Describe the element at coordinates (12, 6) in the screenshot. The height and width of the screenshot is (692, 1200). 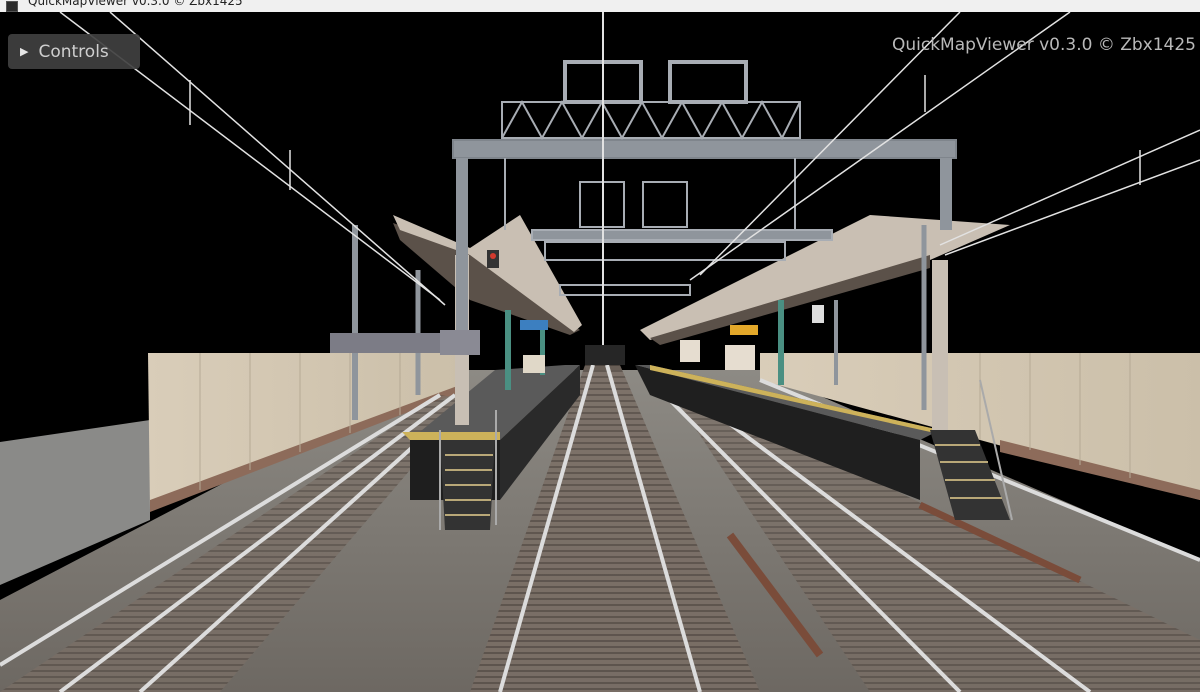
I see `app-icon` at that location.